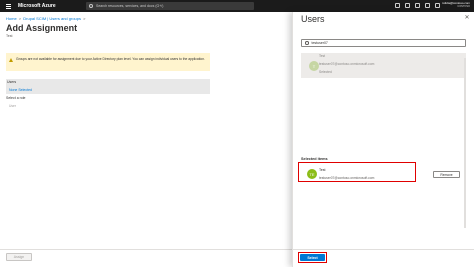 This screenshot has width=474, height=267. What do you see at coordinates (314, 159) in the screenshot?
I see `selected-items-heading: Selected items` at bounding box center [314, 159].